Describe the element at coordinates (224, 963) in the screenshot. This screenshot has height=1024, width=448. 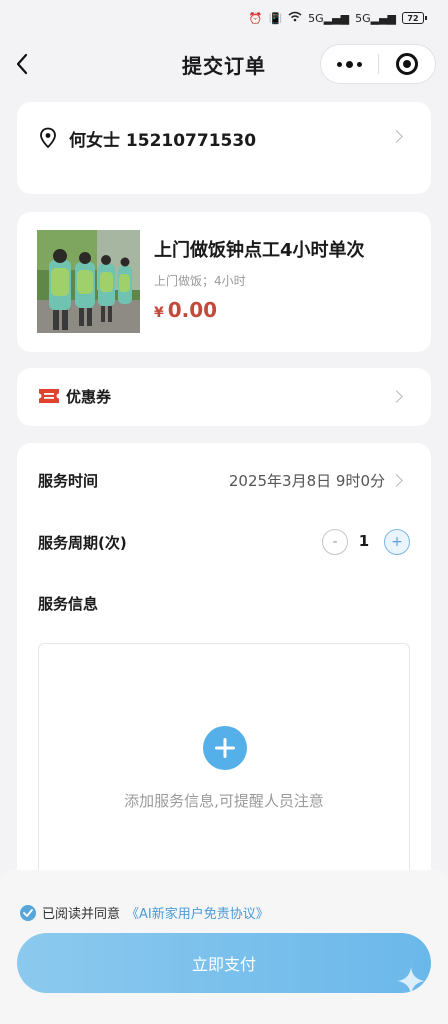
I see `pay-now-button: 立即支付` at that location.